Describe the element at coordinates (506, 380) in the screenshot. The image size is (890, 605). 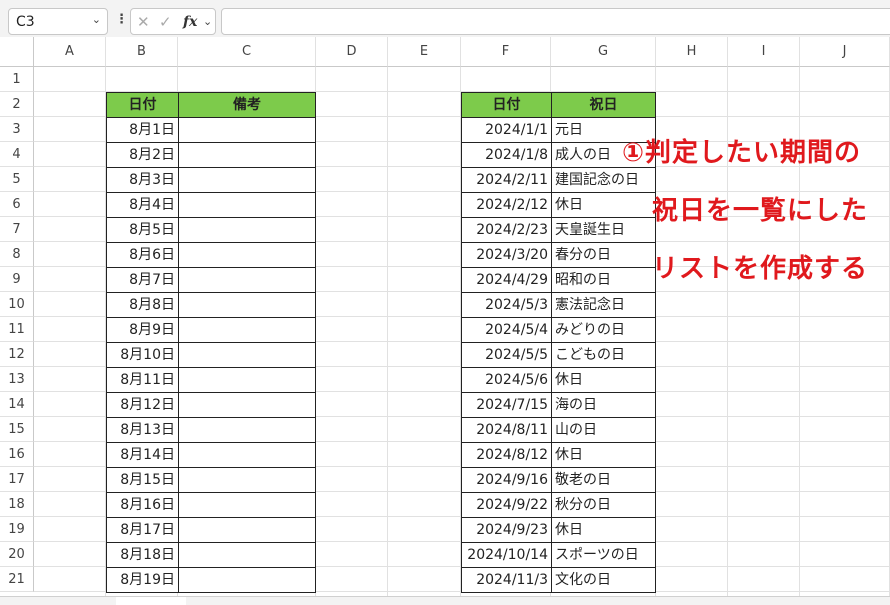
I see `holiday-date-cell: 2024/5/6` at that location.